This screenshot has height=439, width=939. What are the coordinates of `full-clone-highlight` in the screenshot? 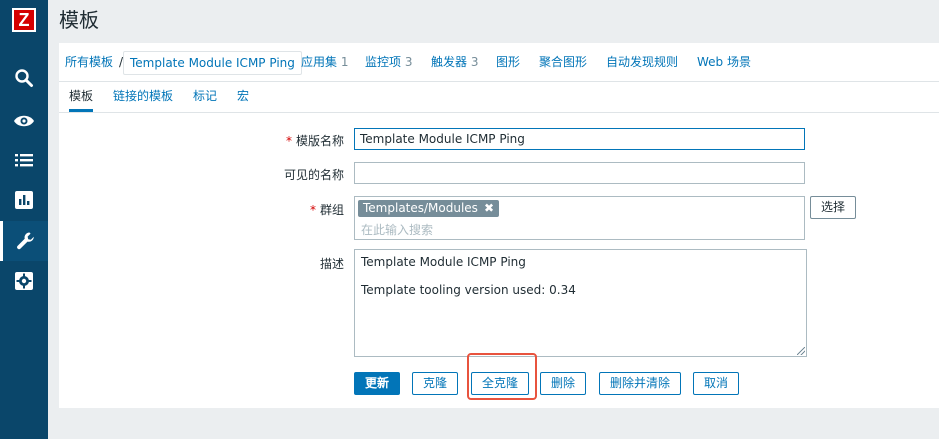 It's located at (502, 376).